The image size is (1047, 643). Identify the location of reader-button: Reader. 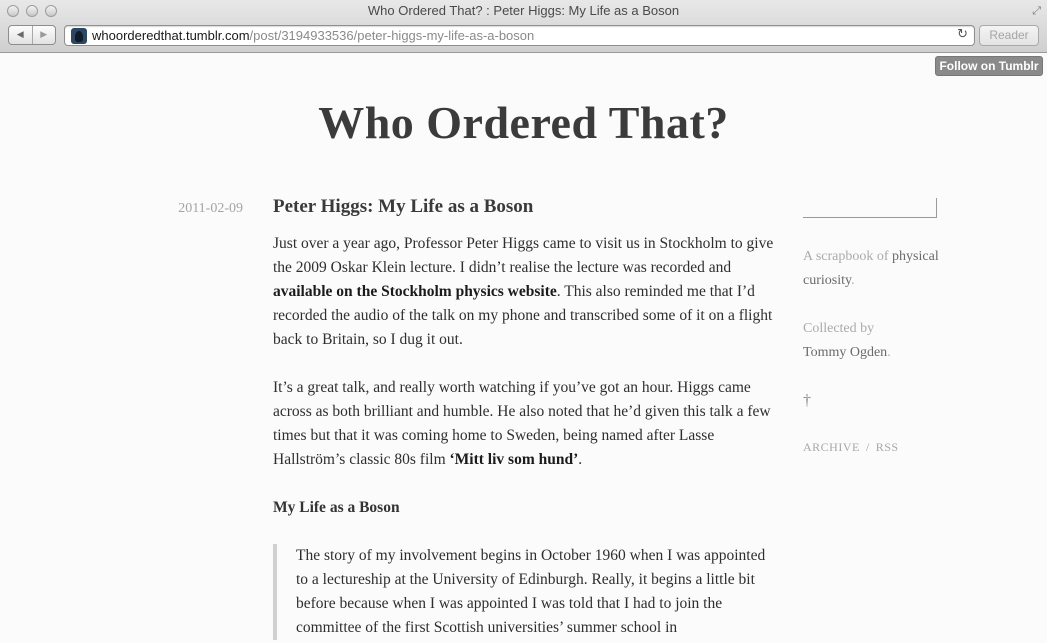
(1009, 35).